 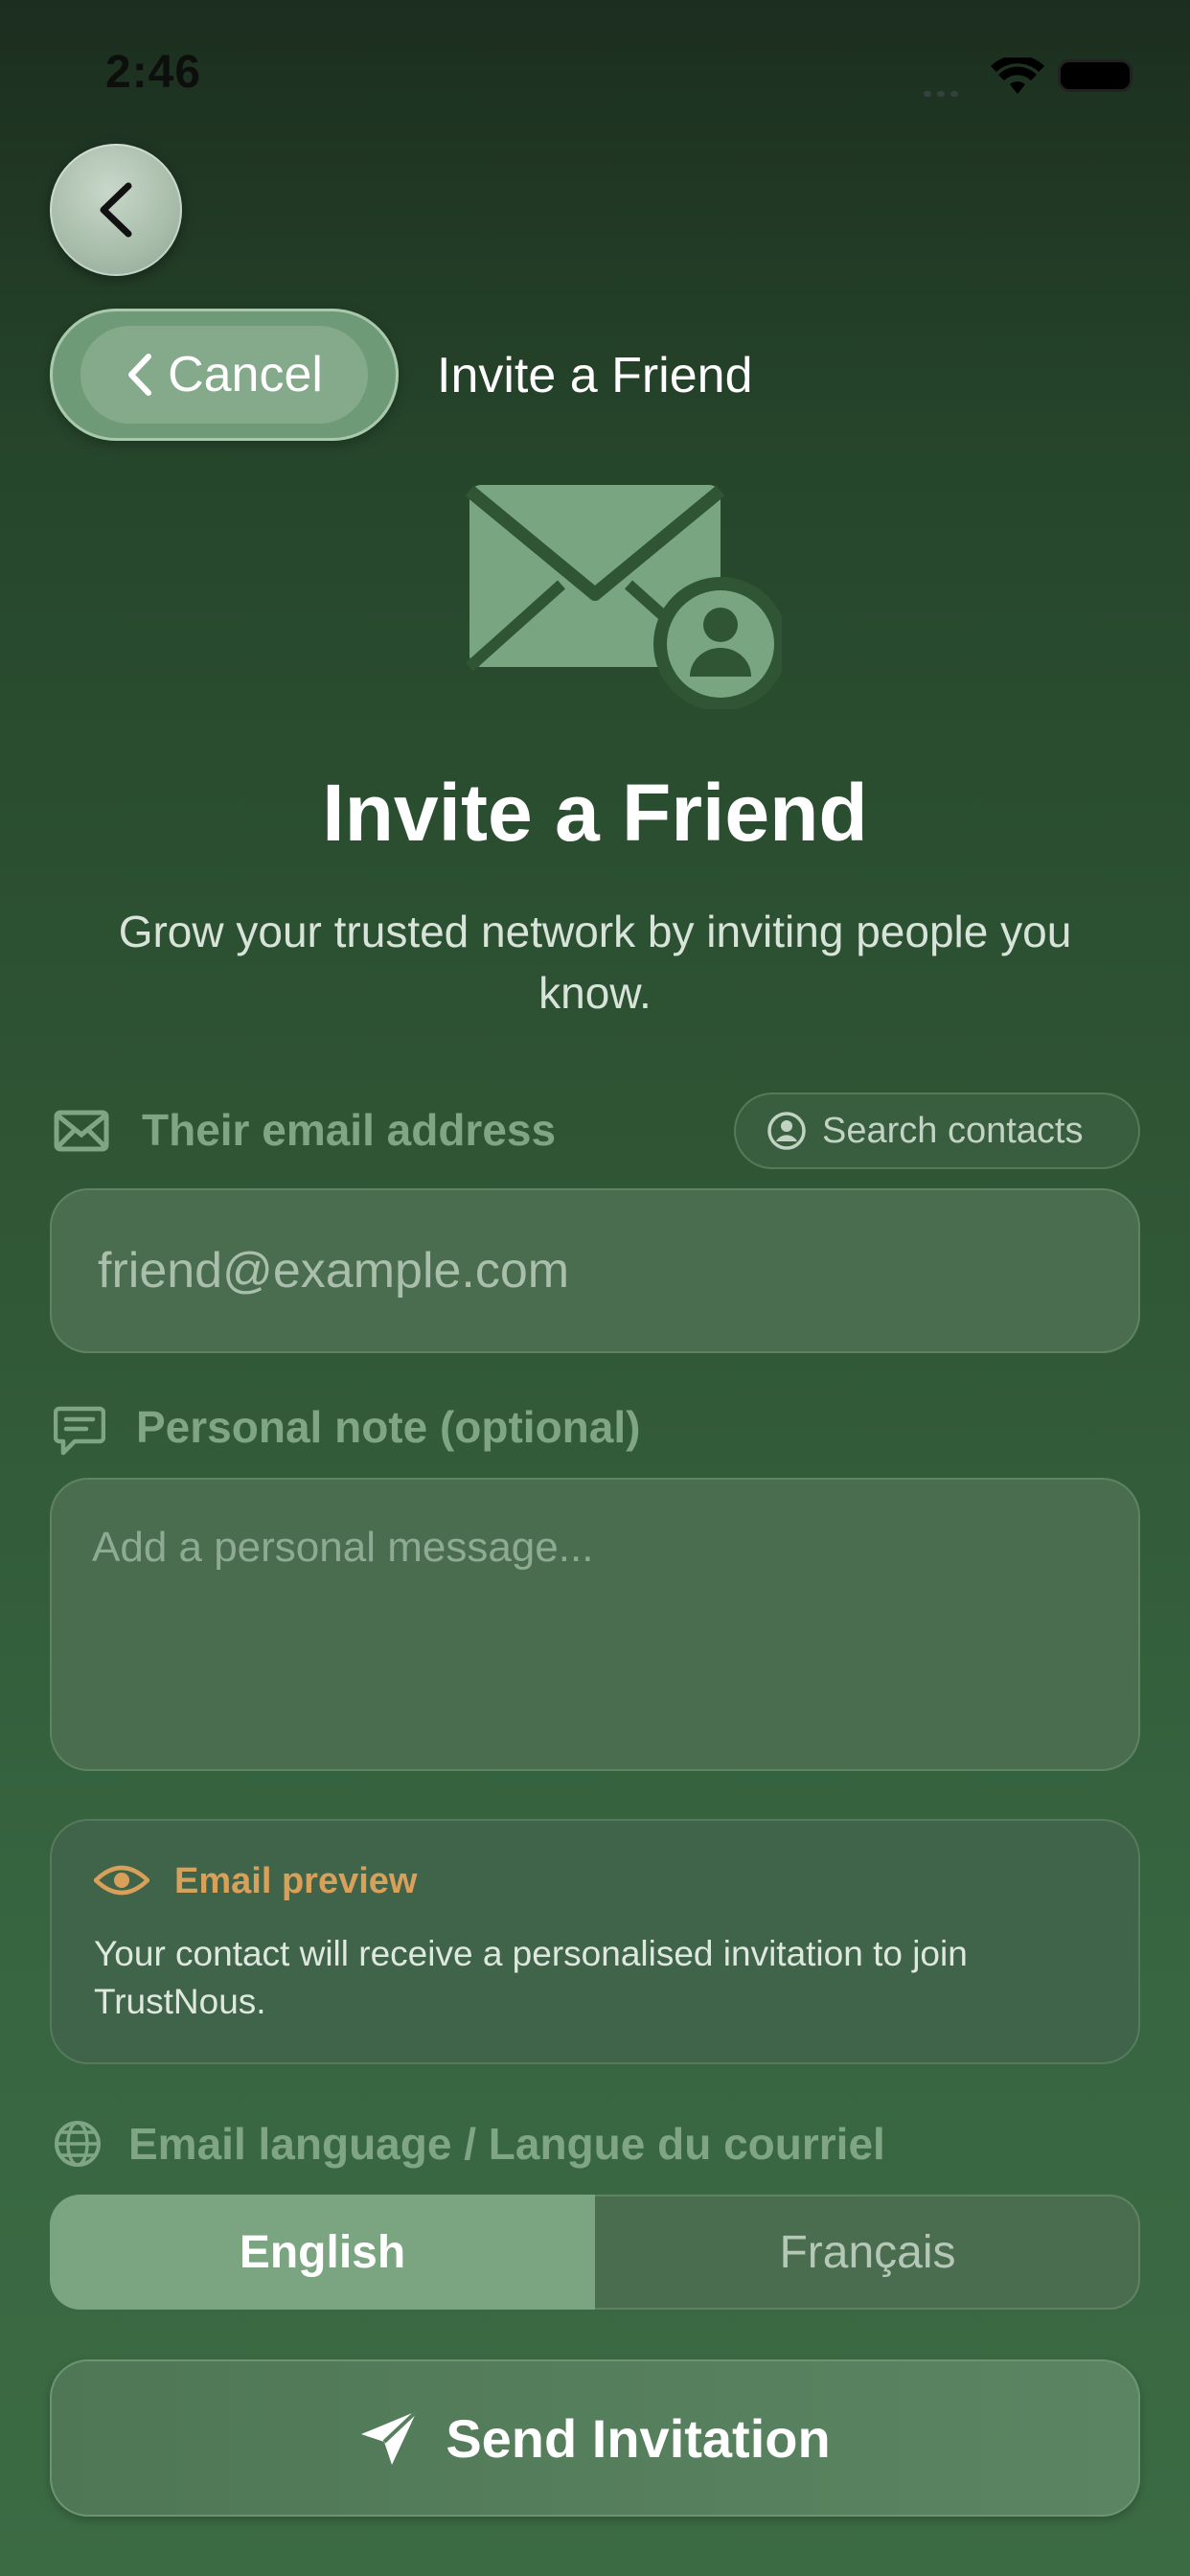 What do you see at coordinates (154, 72) in the screenshot?
I see `status-time: 2:46` at bounding box center [154, 72].